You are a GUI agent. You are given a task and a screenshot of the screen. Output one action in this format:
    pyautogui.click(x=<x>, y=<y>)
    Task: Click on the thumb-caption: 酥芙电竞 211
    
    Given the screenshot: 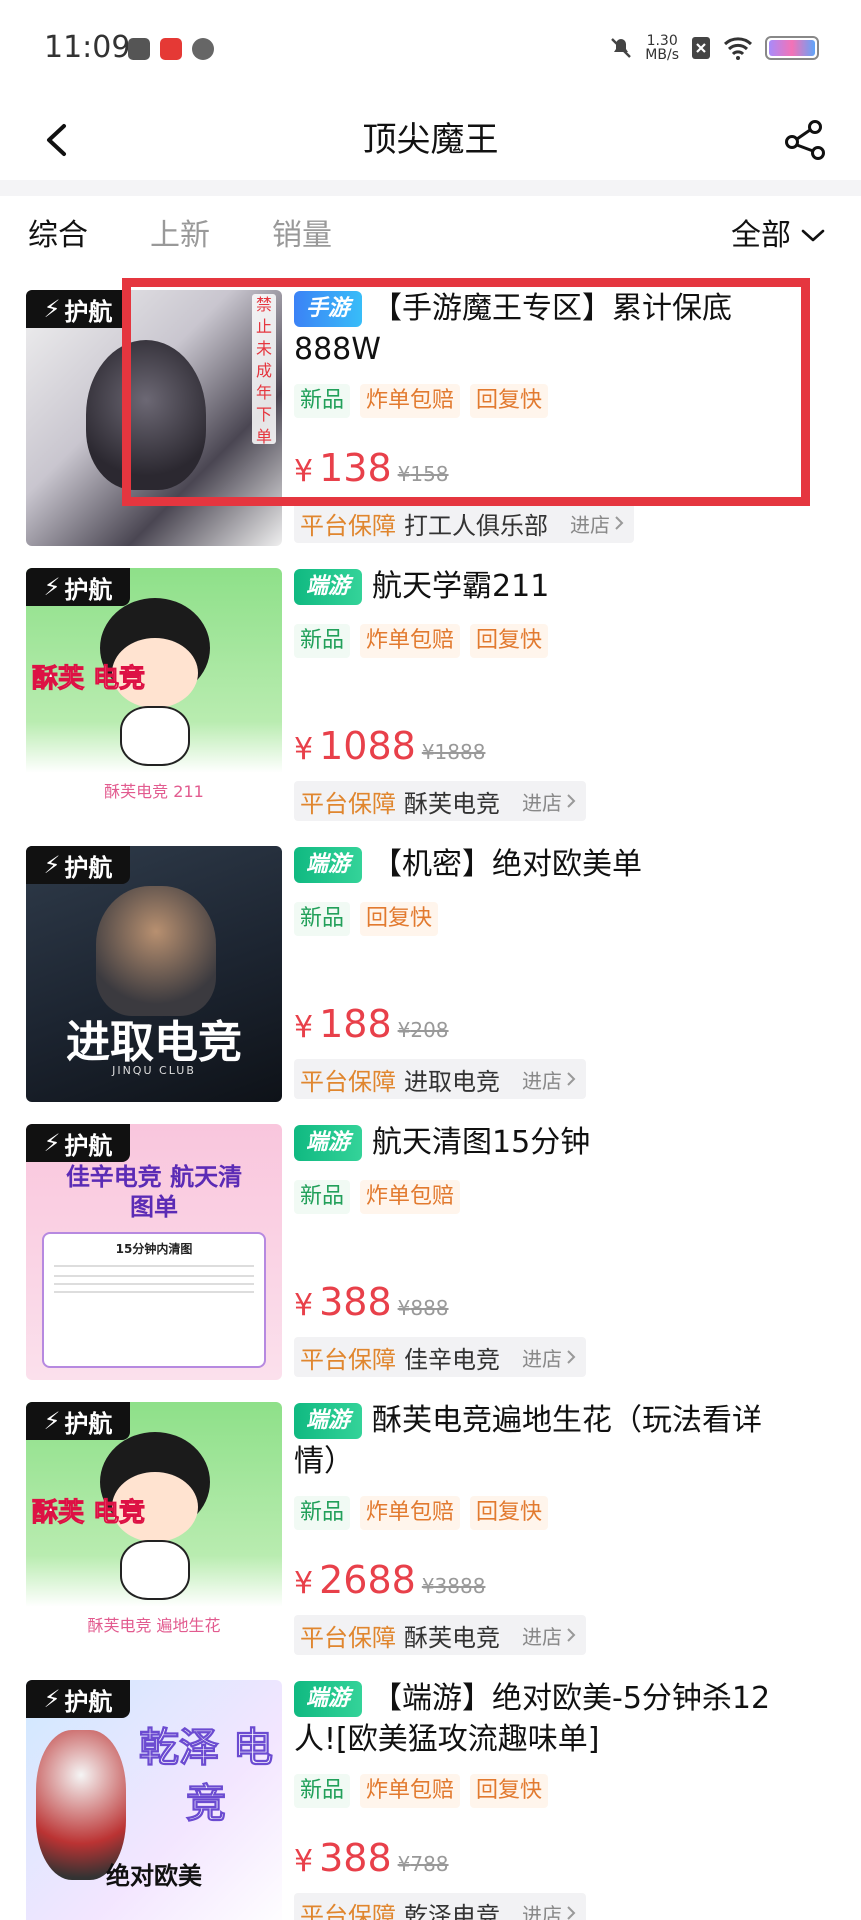 What is the action you would take?
    pyautogui.click(x=154, y=791)
    